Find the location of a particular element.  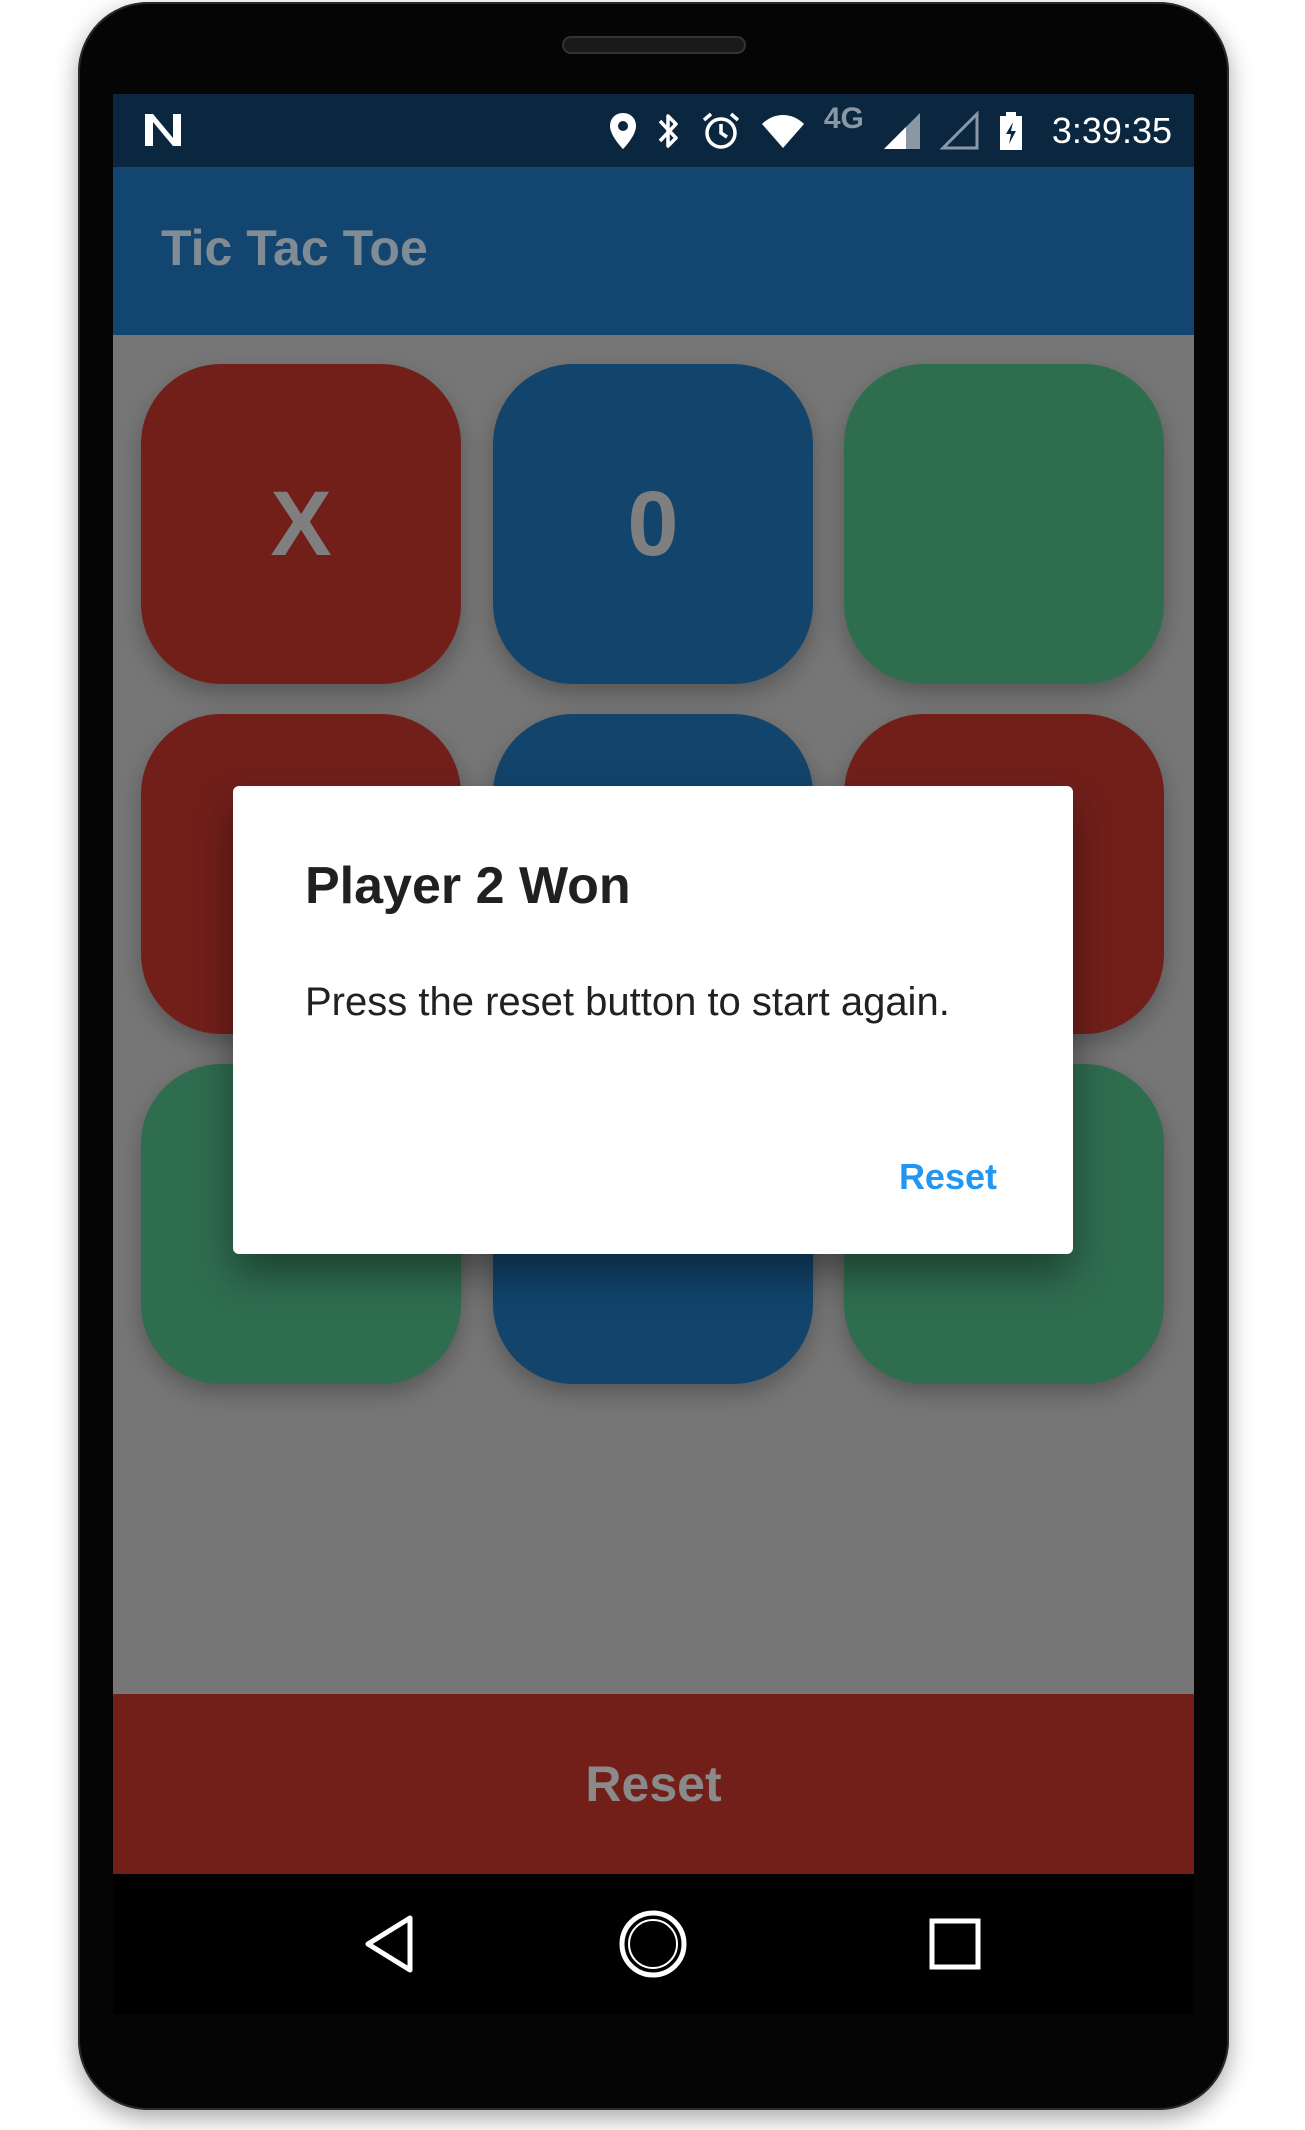

dialog-title: Player 2 Won is located at coordinates (468, 886).